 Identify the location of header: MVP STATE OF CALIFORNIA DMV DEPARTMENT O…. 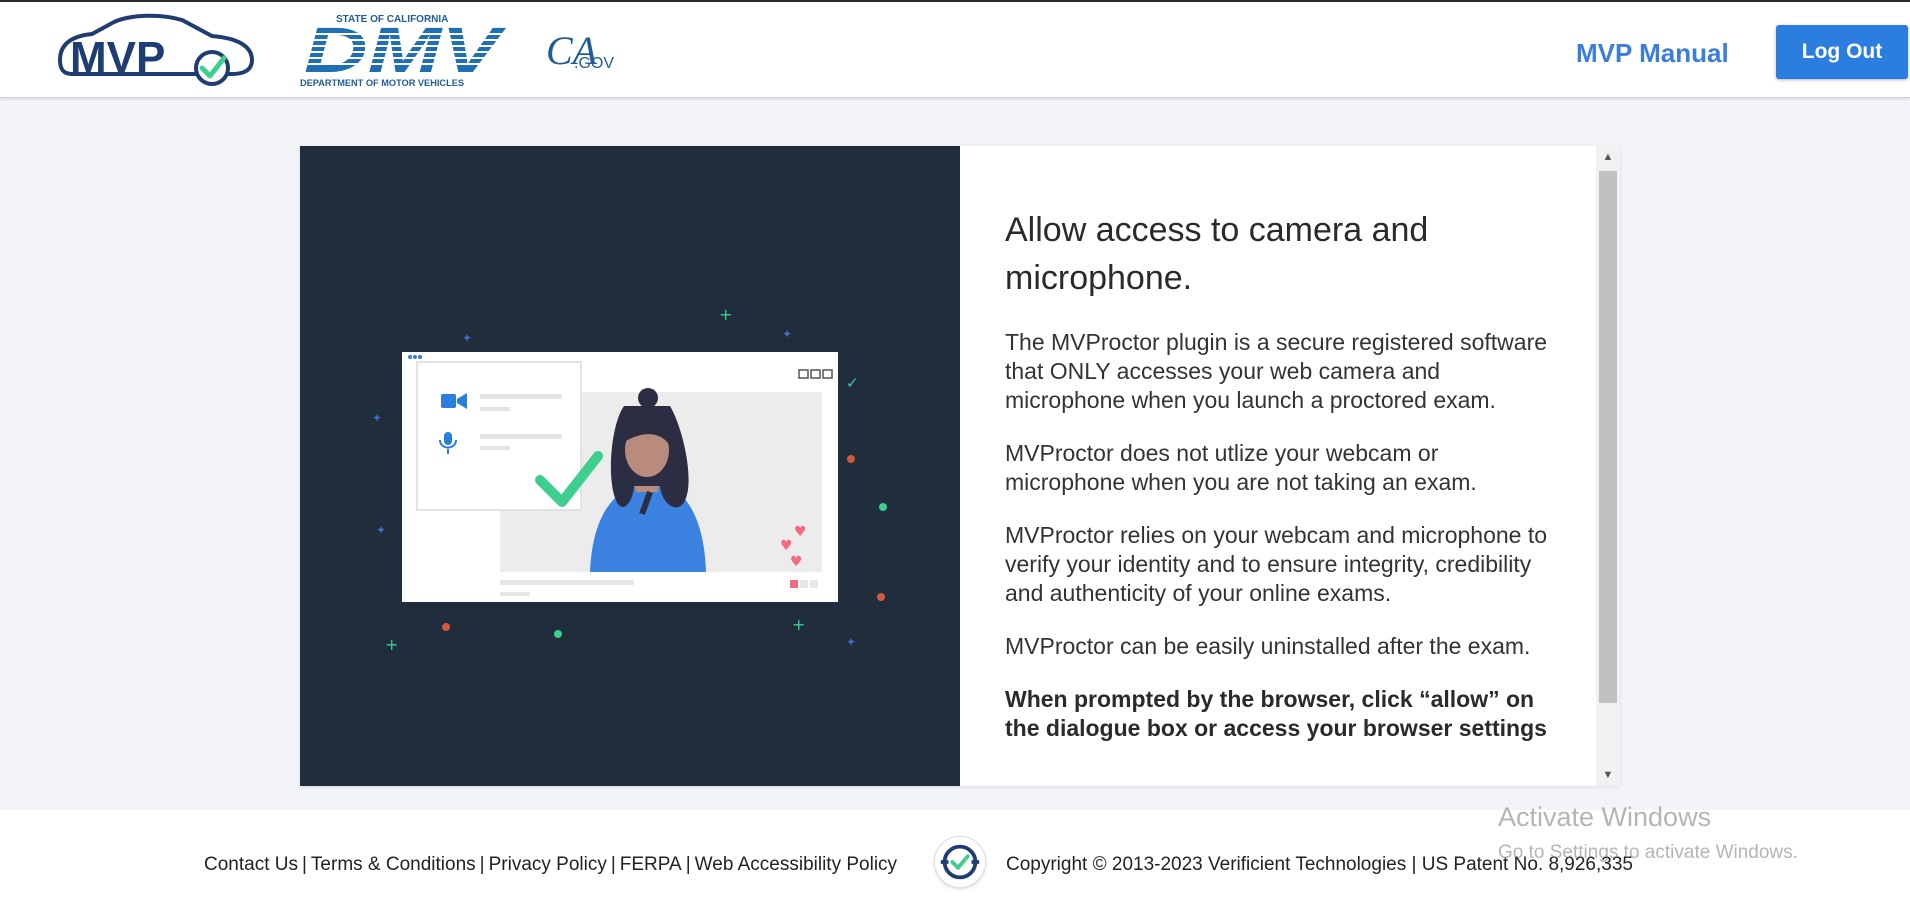
(955, 49).